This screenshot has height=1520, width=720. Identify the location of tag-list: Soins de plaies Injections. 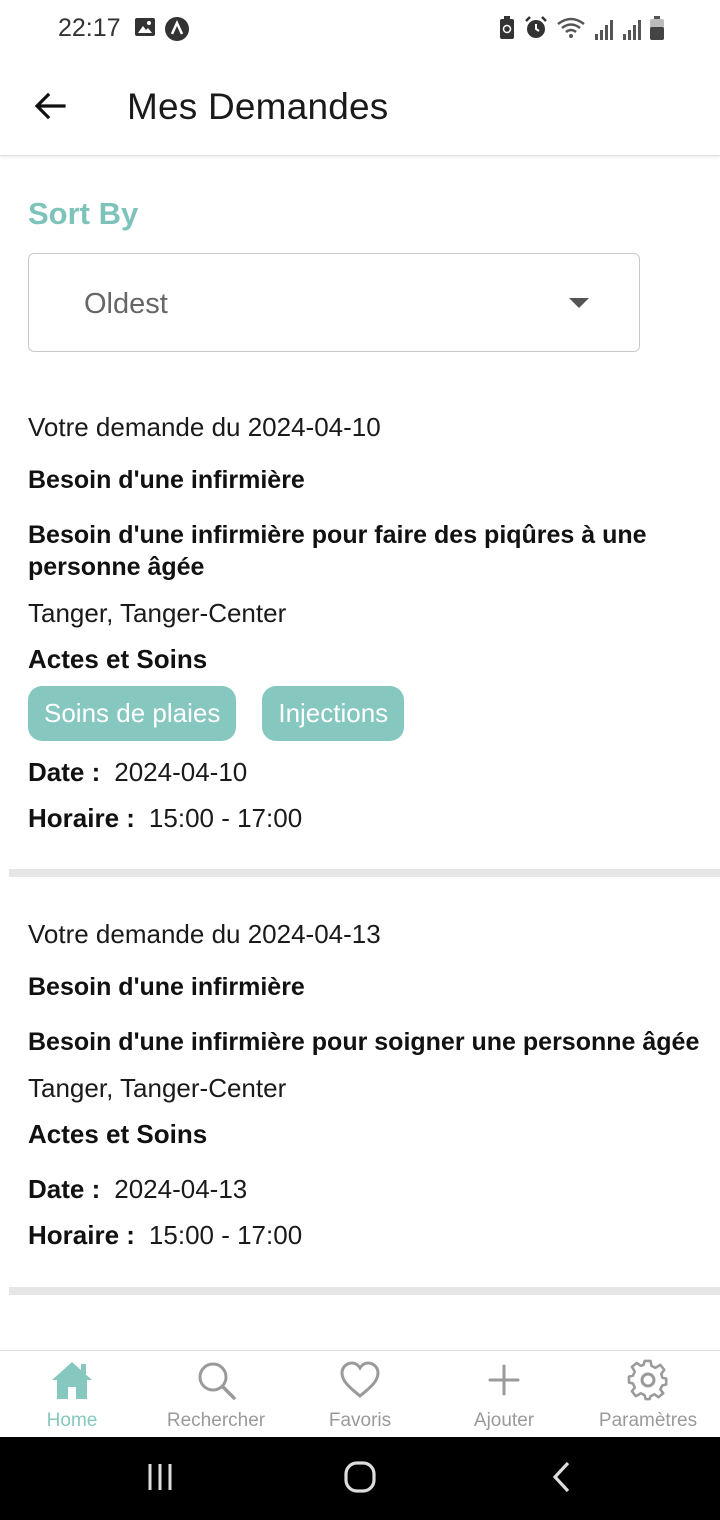
(216, 713).